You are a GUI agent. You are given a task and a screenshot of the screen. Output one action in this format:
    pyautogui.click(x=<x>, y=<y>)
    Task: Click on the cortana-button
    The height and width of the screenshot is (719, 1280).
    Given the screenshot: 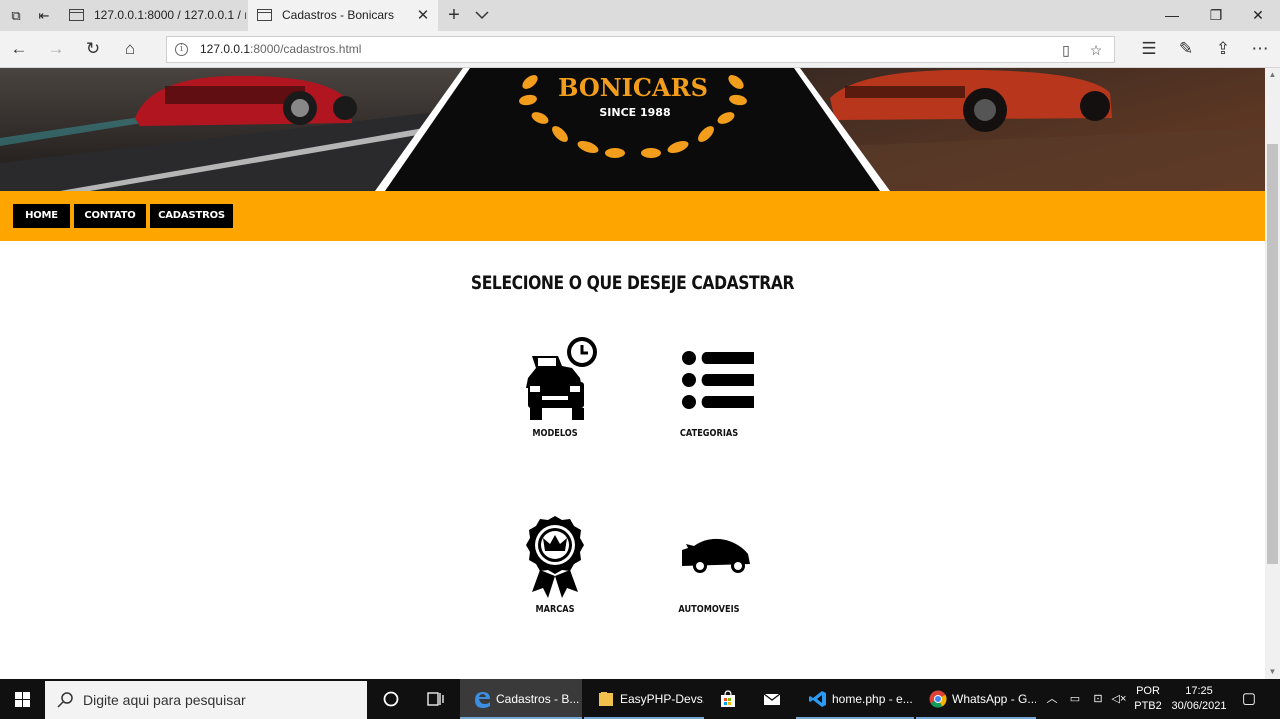 What is the action you would take?
    pyautogui.click(x=391, y=699)
    